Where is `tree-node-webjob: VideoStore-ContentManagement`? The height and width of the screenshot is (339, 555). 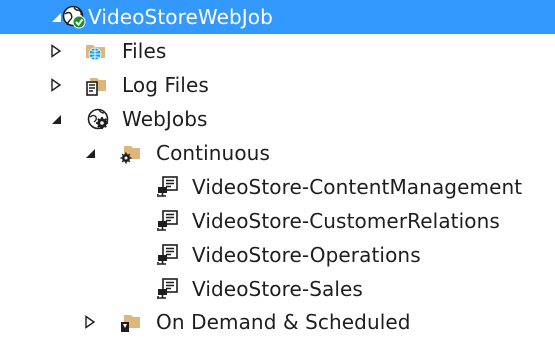
tree-node-webjob: VideoStore-ContentManagement is located at coordinates (277, 187).